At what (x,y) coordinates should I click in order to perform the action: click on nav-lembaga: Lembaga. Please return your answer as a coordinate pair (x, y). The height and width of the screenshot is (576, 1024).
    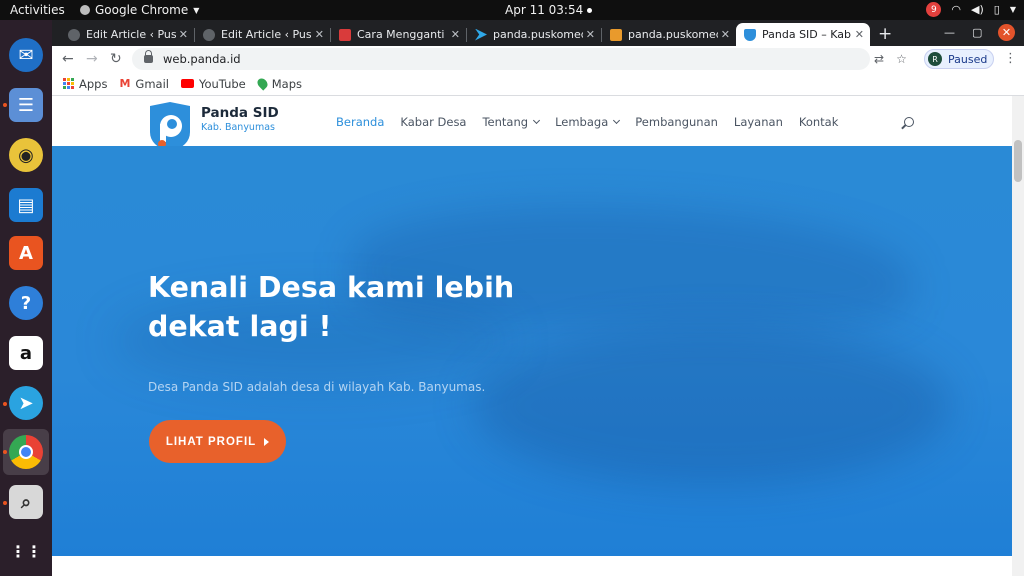
    Looking at the image, I should click on (588, 122).